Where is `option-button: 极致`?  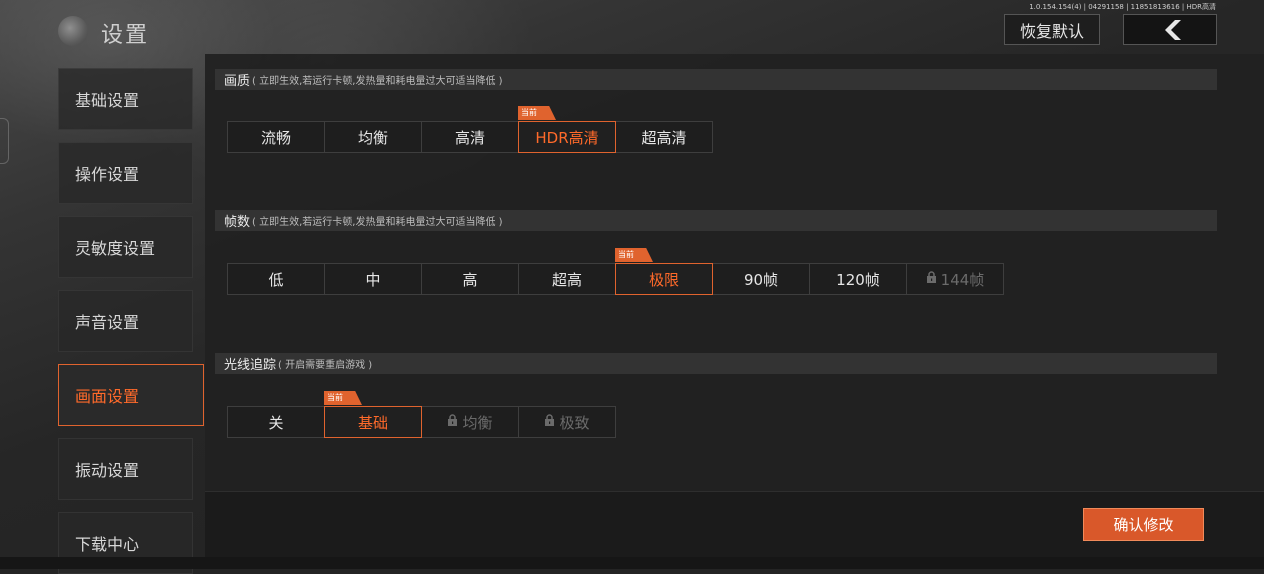 option-button: 极致 is located at coordinates (567, 422).